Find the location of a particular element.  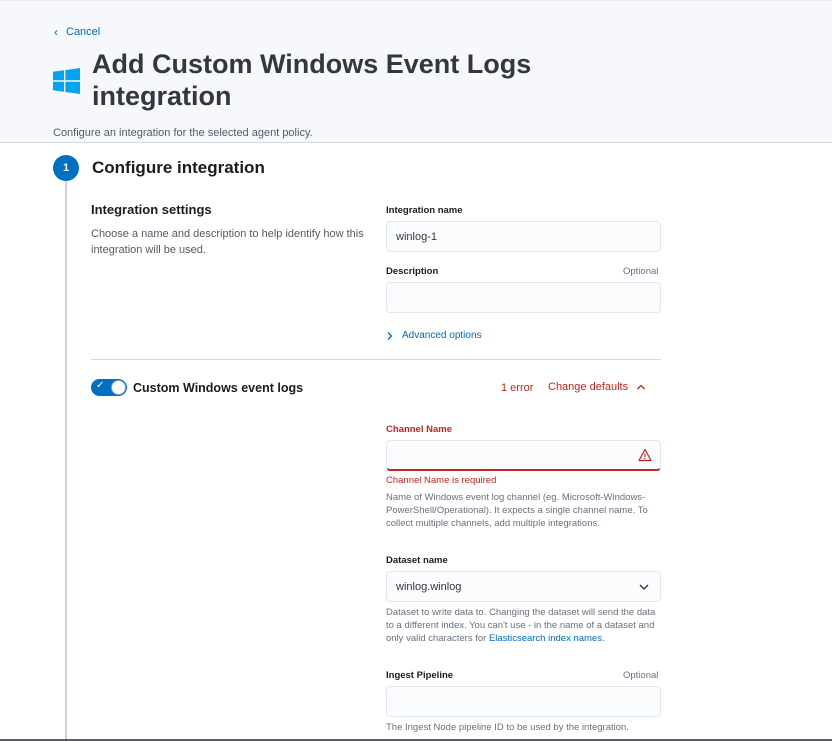

change-defaults-button: Change defaults is located at coordinates (597, 387).